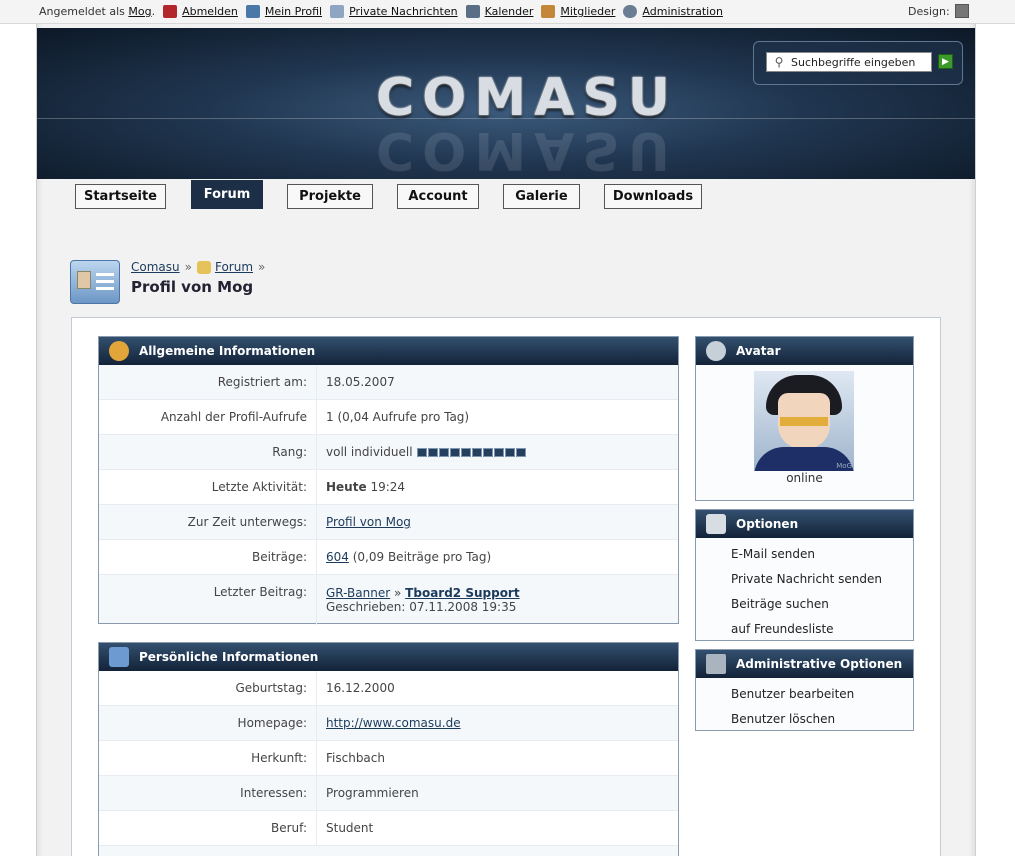  What do you see at coordinates (716, 524) in the screenshot?
I see `keyboard-key-icon` at bounding box center [716, 524].